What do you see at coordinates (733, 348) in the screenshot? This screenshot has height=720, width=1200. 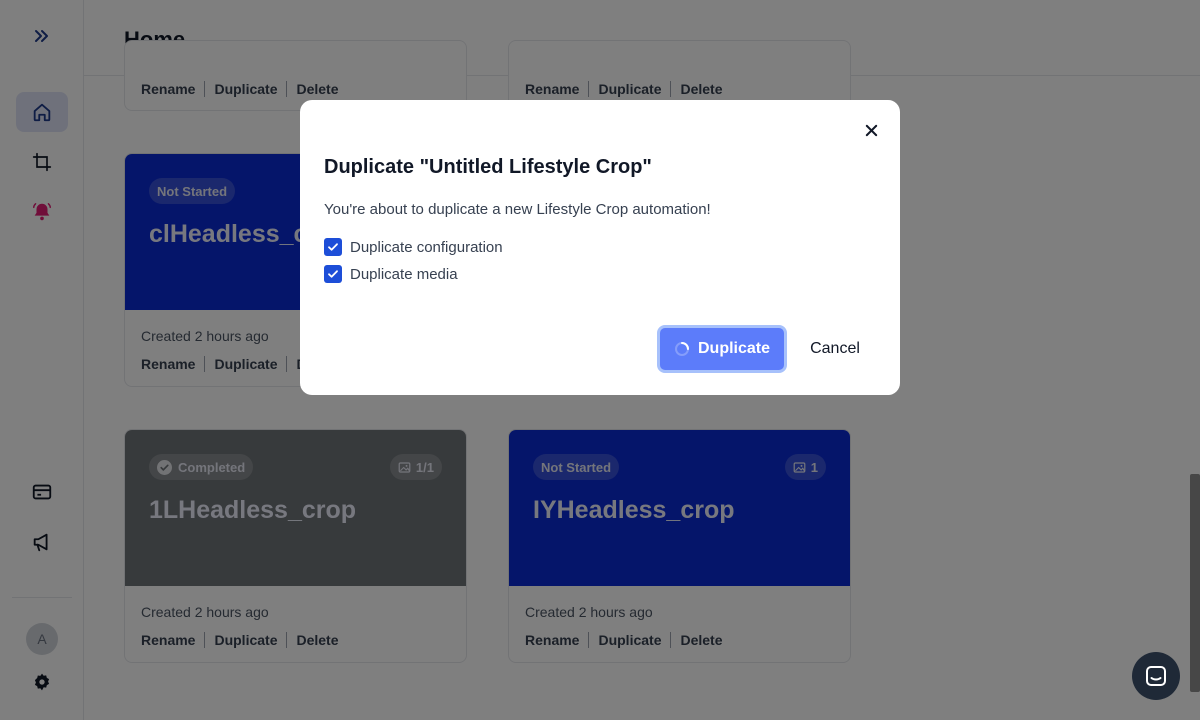 I see `duplicate-button-label: Duplicate` at bounding box center [733, 348].